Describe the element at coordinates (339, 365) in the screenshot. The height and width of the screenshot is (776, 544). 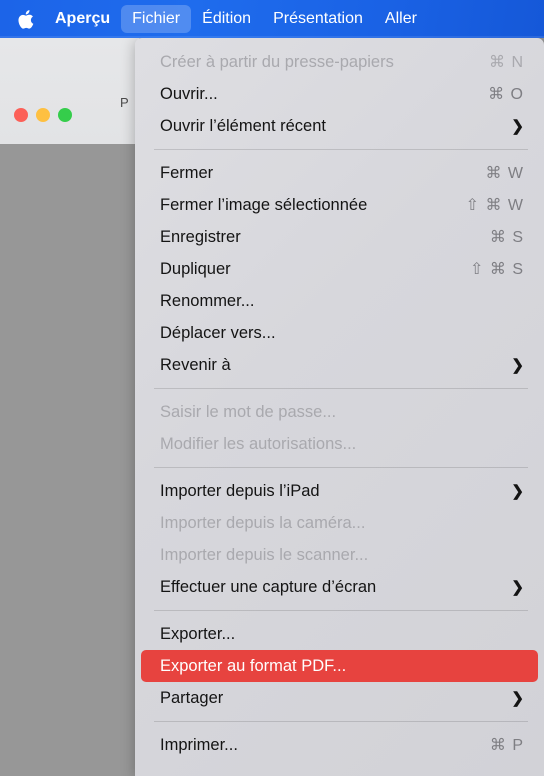
I see `menu-item-revenir-a: Revenir à ❯` at that location.